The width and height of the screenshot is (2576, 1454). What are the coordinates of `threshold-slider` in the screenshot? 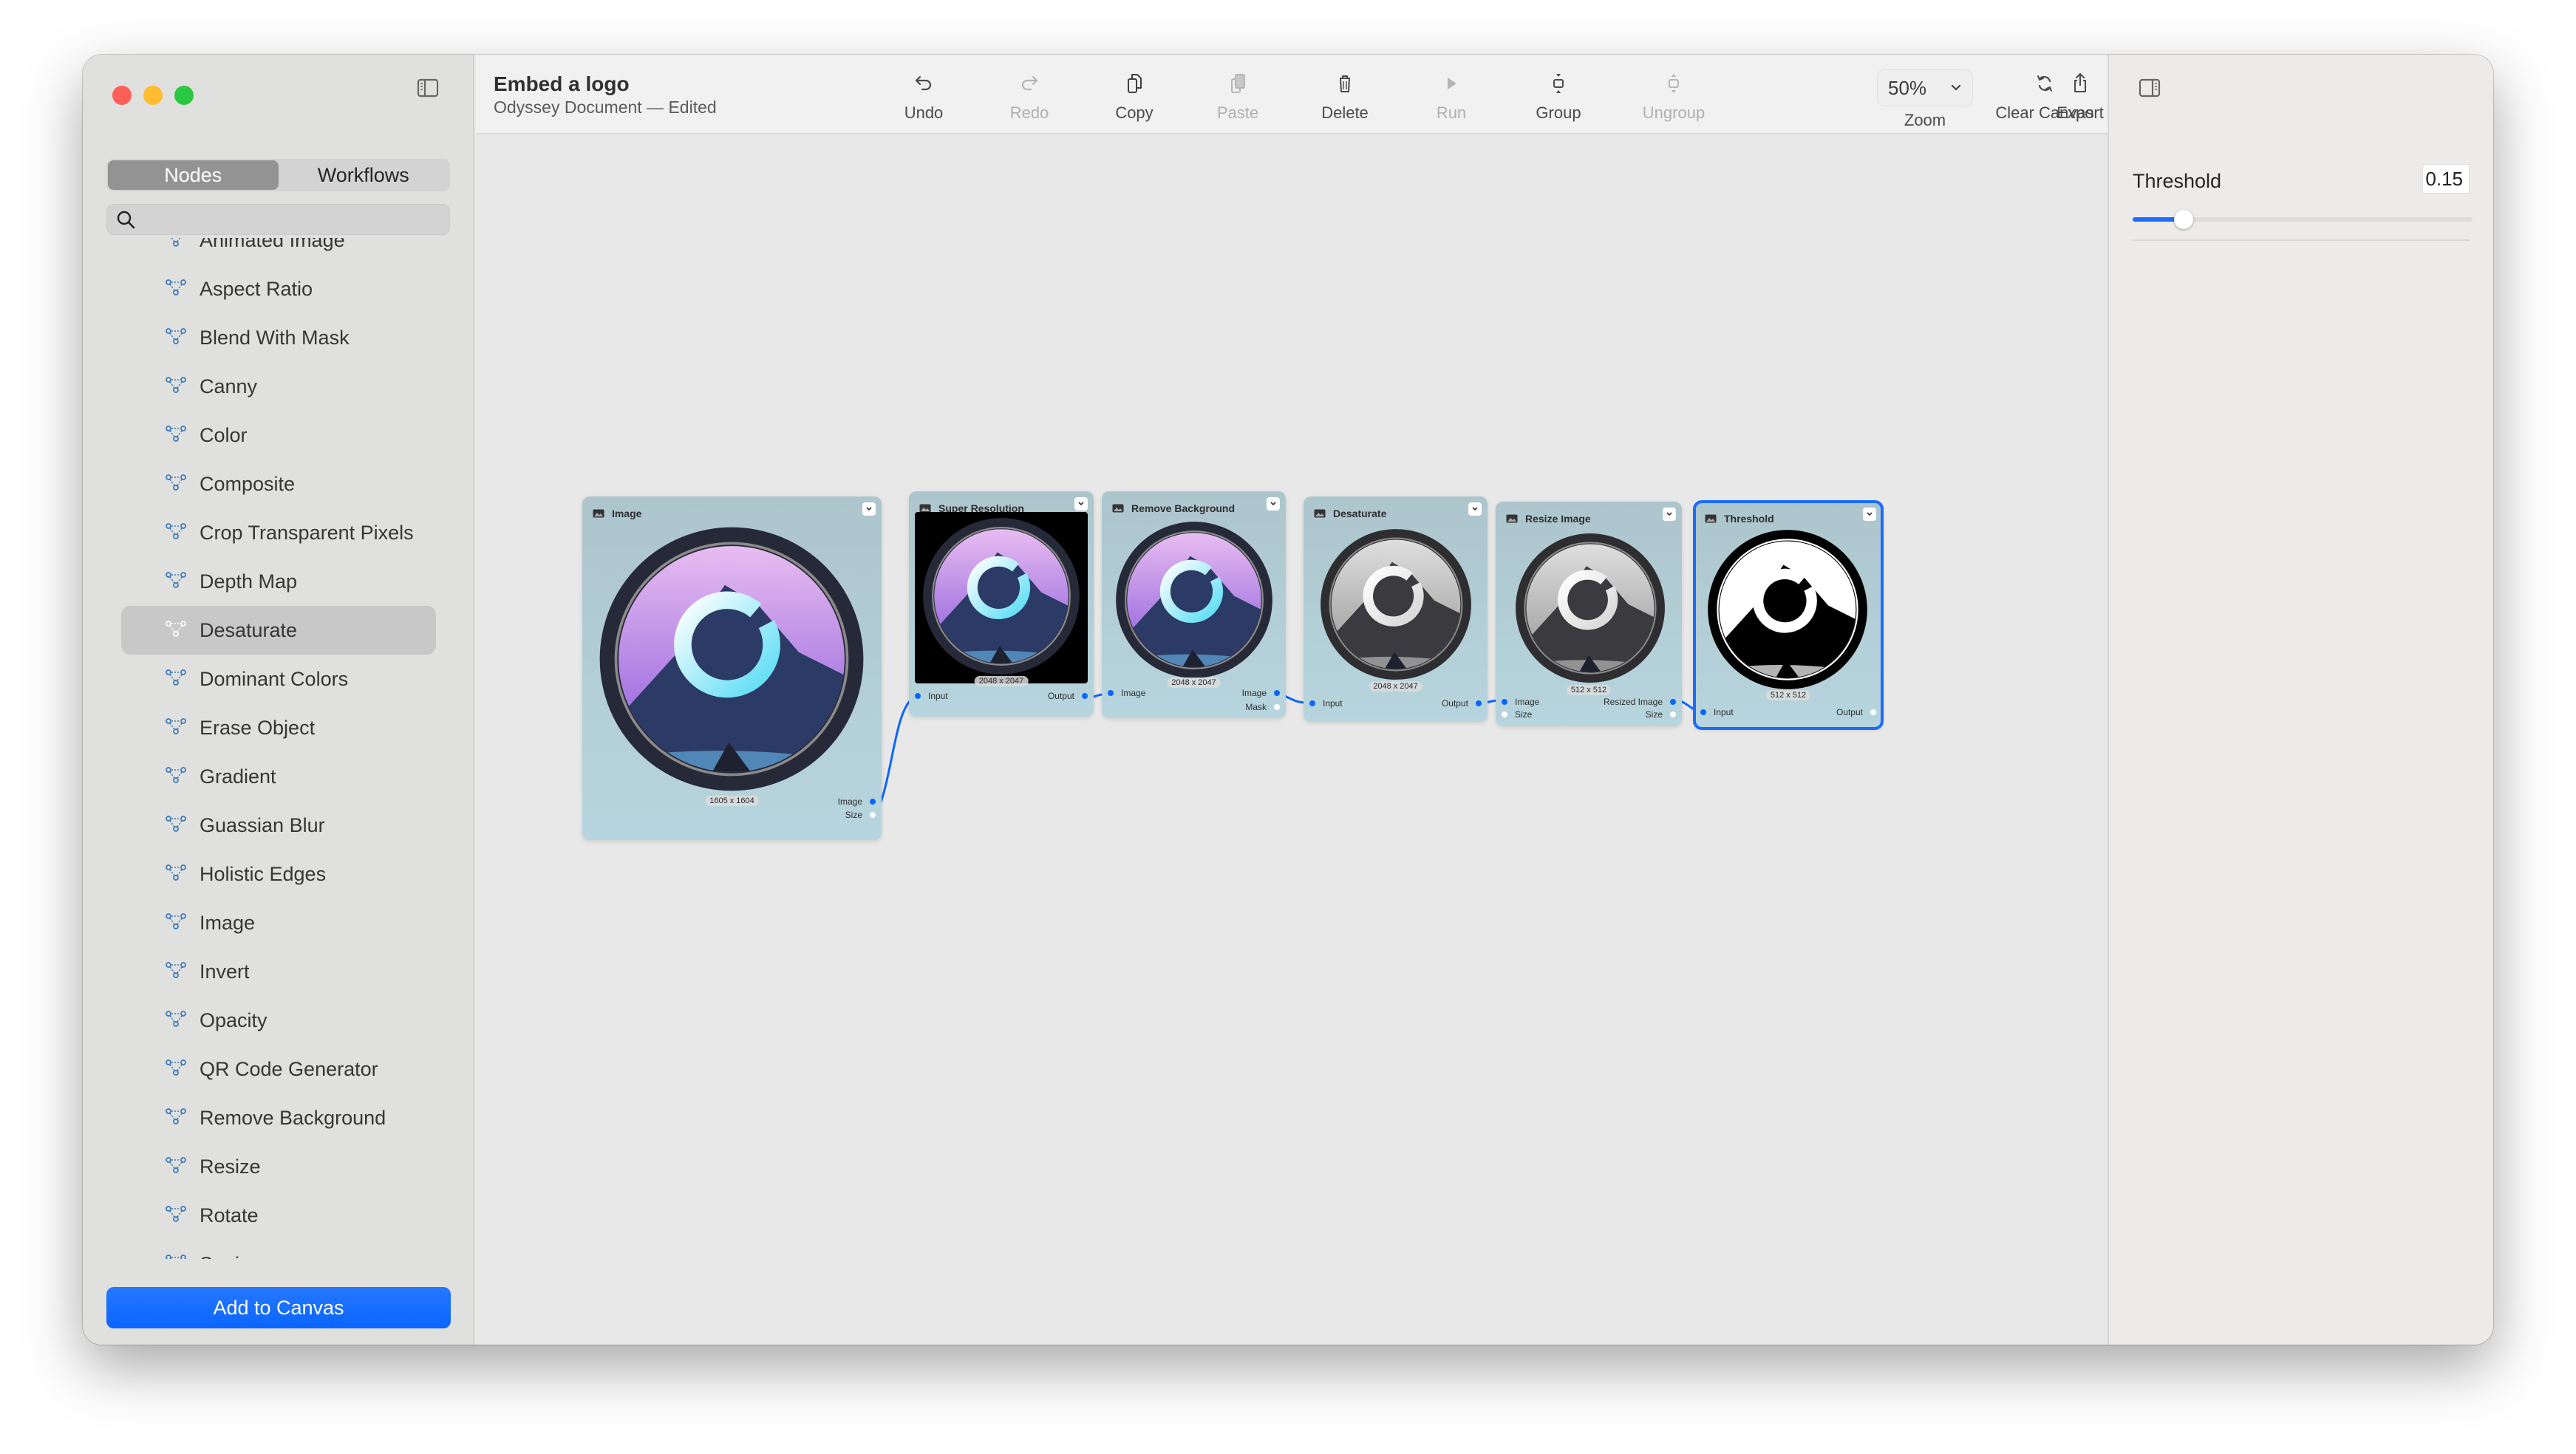 It's located at (2303, 219).